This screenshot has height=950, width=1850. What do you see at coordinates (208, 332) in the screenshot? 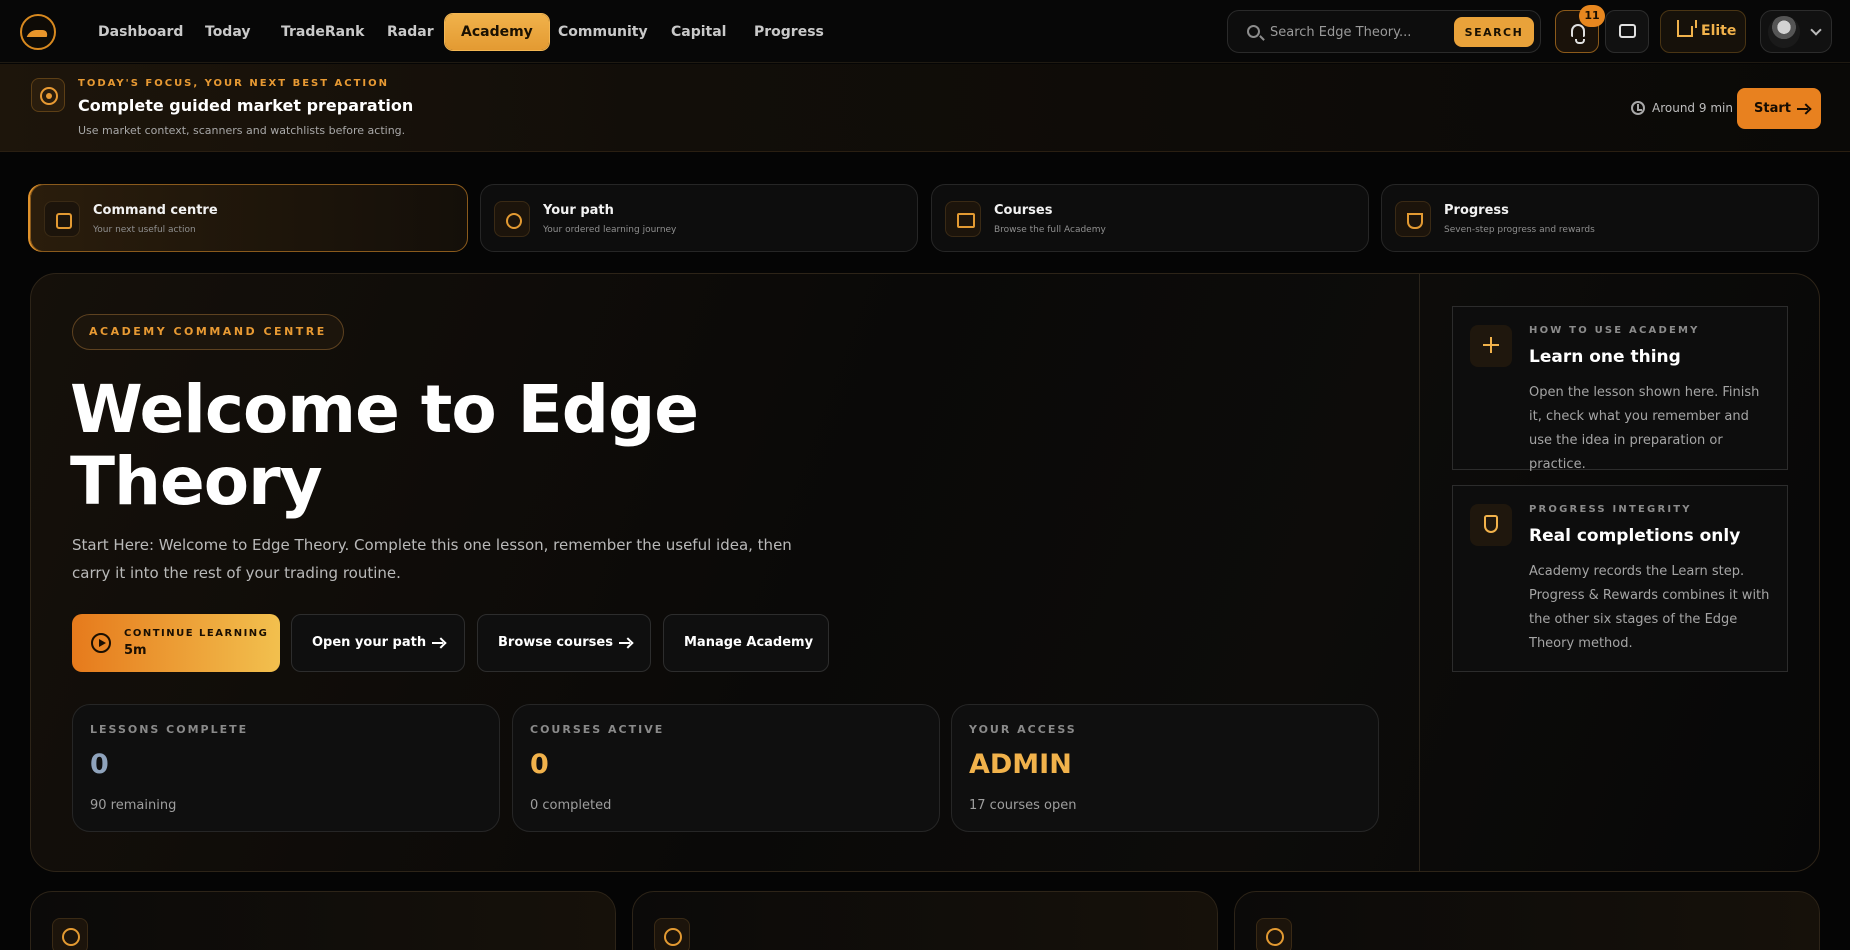
I see `section-pill: ACADEMY COMMAND CENTRE` at bounding box center [208, 332].